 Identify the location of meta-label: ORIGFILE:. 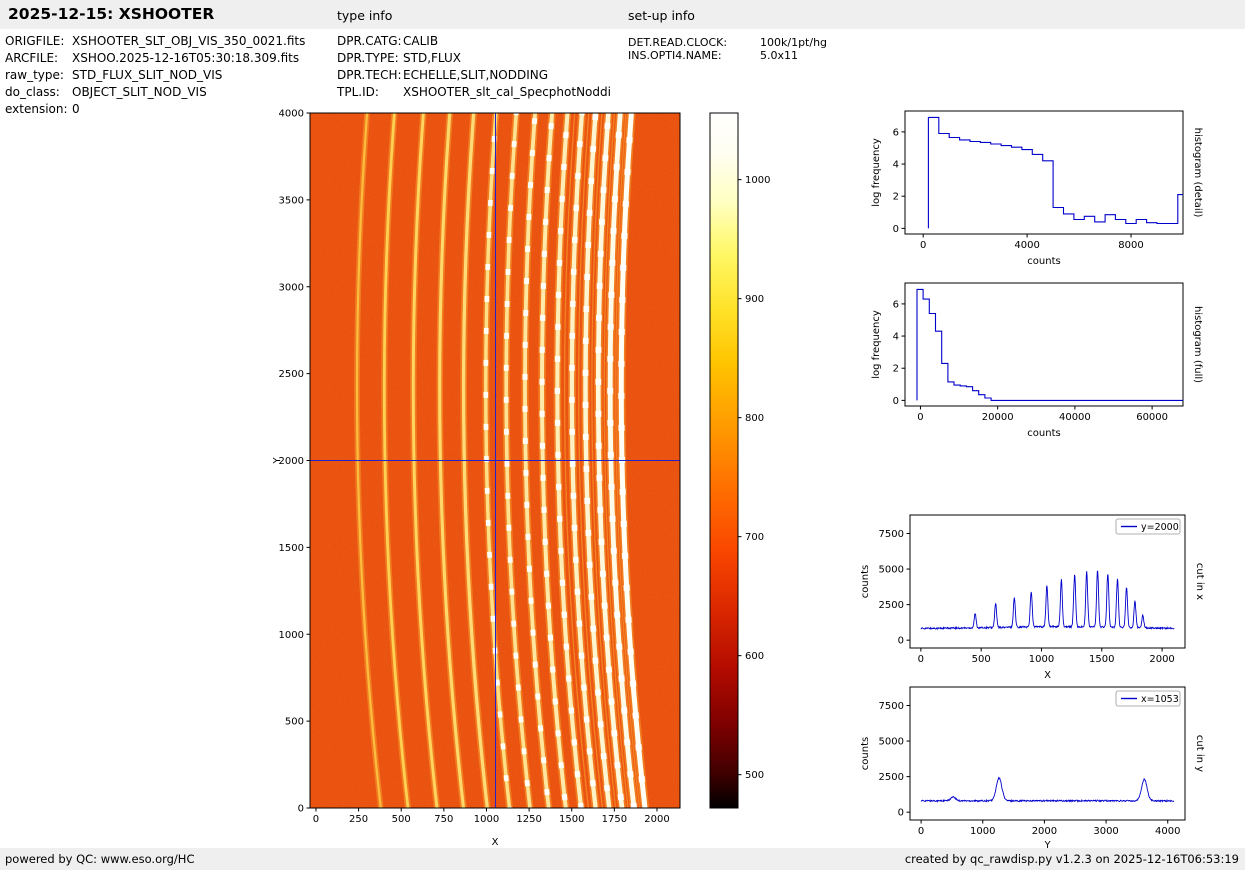
(35, 41).